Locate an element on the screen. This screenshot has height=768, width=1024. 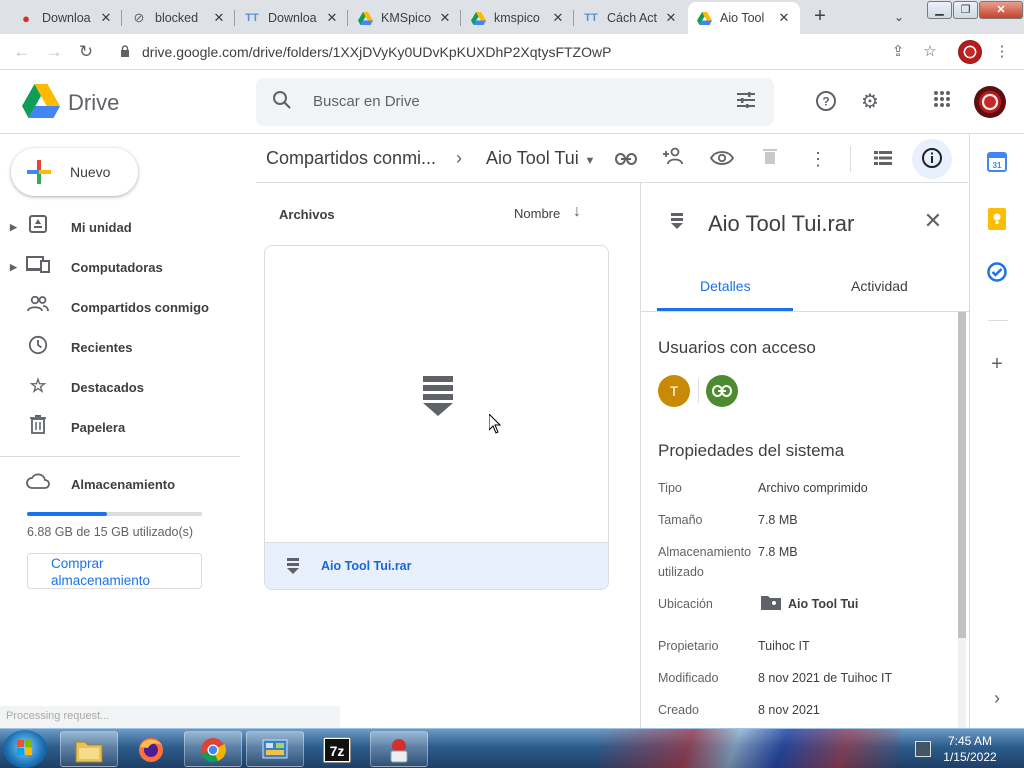
drive-header: Drive Buscar en Drive ? ⚙ is located at coordinates (512, 102).